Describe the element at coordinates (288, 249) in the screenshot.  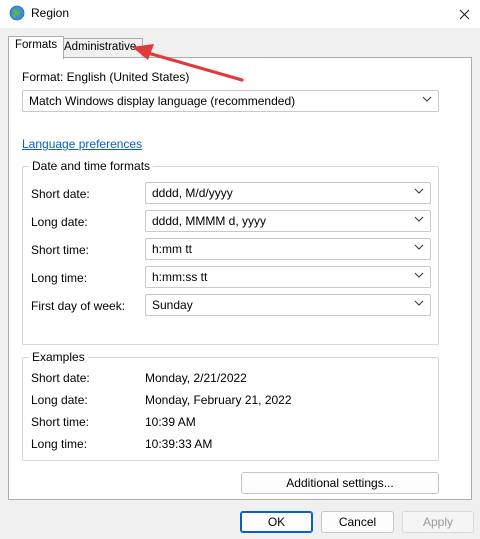
I see `short-time-dropdown: h:mm tt` at that location.